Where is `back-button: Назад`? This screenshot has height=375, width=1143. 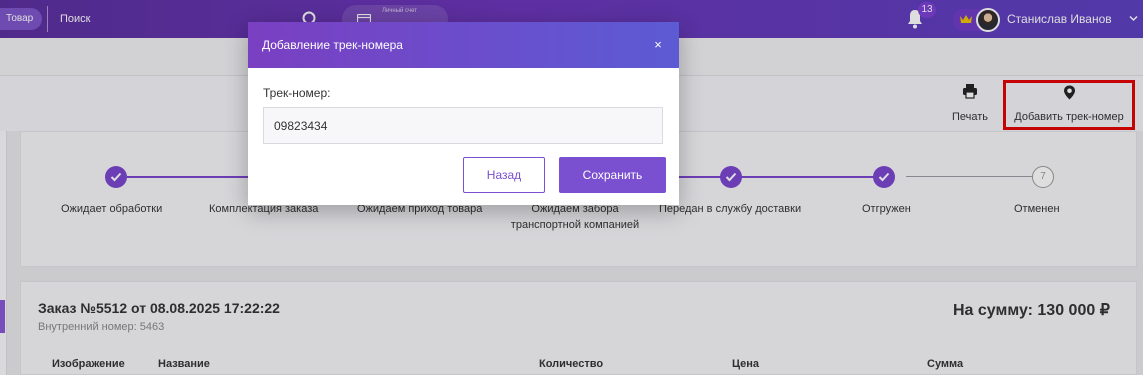
back-button: Назад is located at coordinates (504, 175).